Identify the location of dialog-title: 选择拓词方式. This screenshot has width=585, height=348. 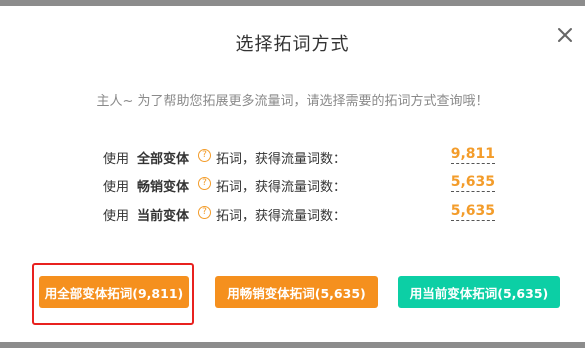
(292, 44).